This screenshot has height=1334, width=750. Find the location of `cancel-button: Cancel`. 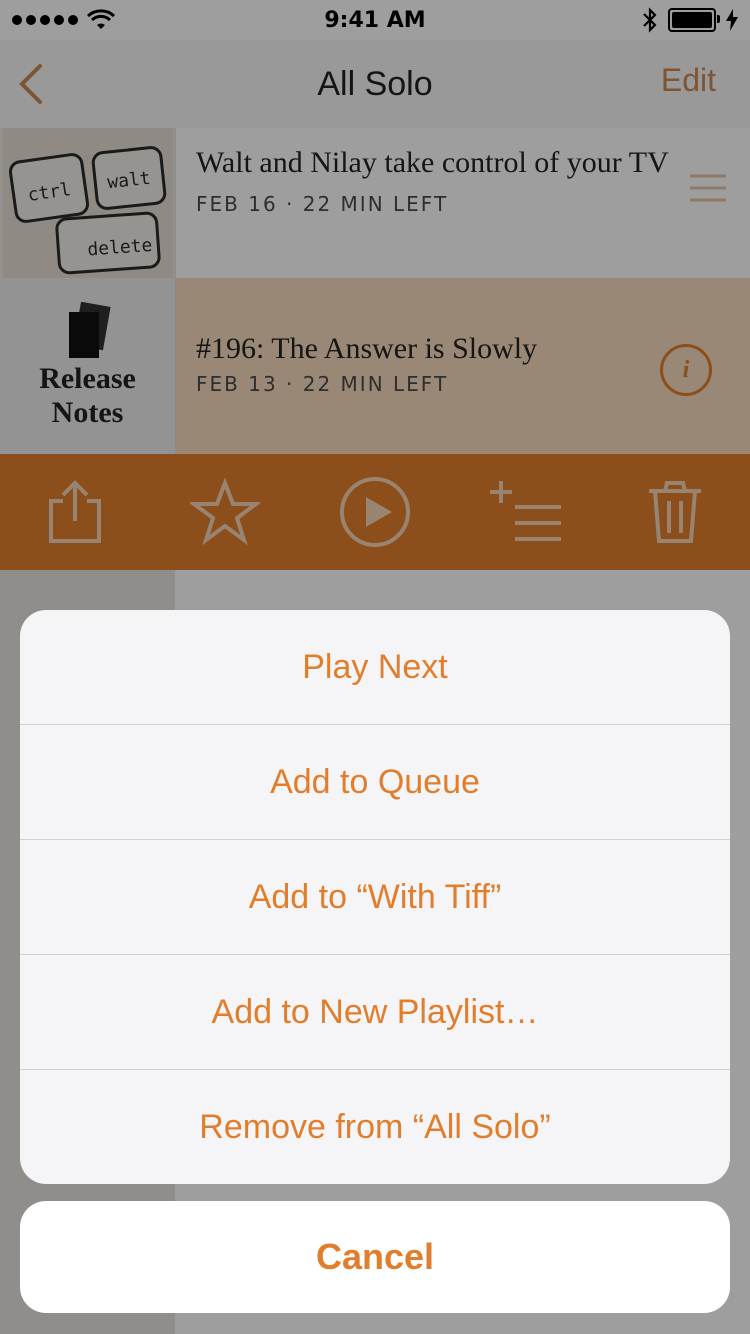

cancel-button: Cancel is located at coordinates (375, 1257).